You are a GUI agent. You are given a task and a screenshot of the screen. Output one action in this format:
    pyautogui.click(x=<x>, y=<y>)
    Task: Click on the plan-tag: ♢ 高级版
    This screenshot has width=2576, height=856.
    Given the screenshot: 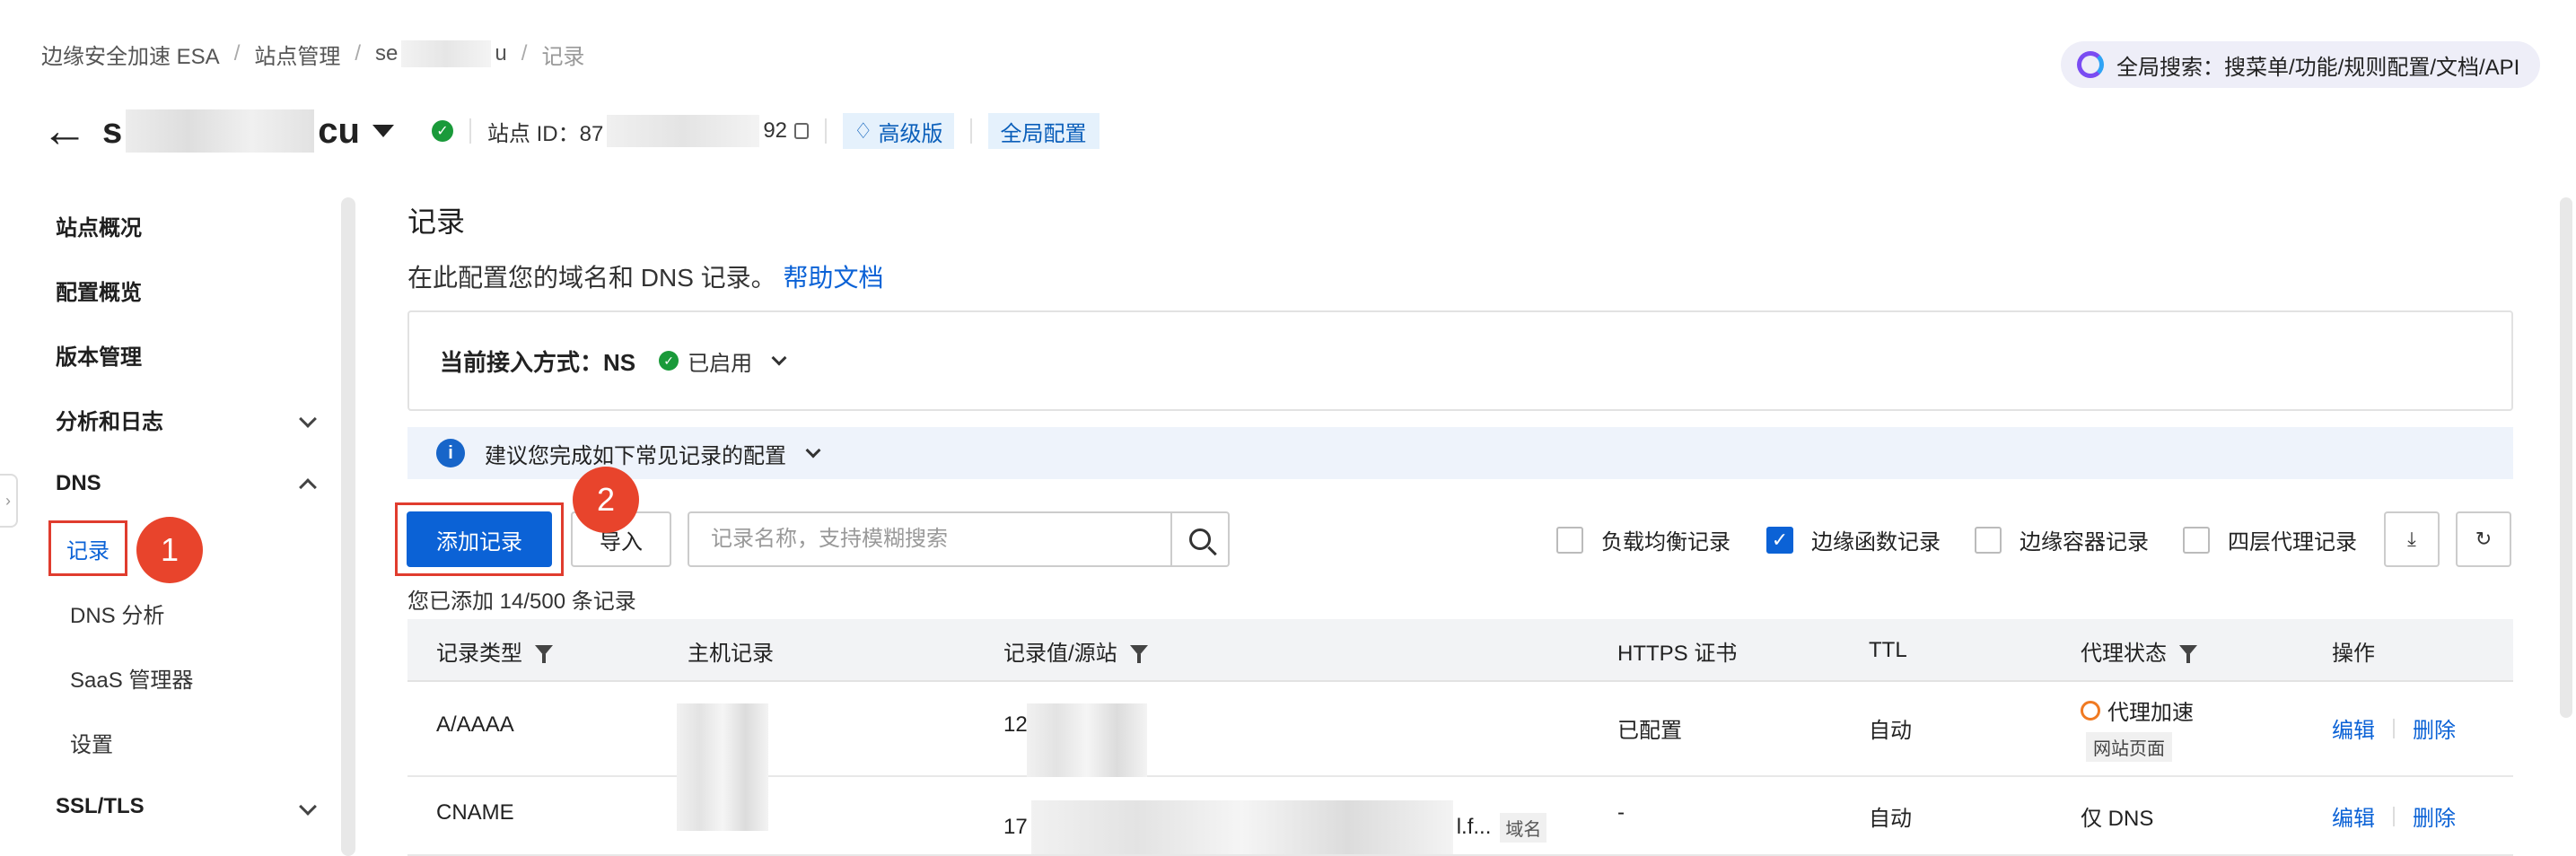 What is the action you would take?
    pyautogui.click(x=898, y=131)
    